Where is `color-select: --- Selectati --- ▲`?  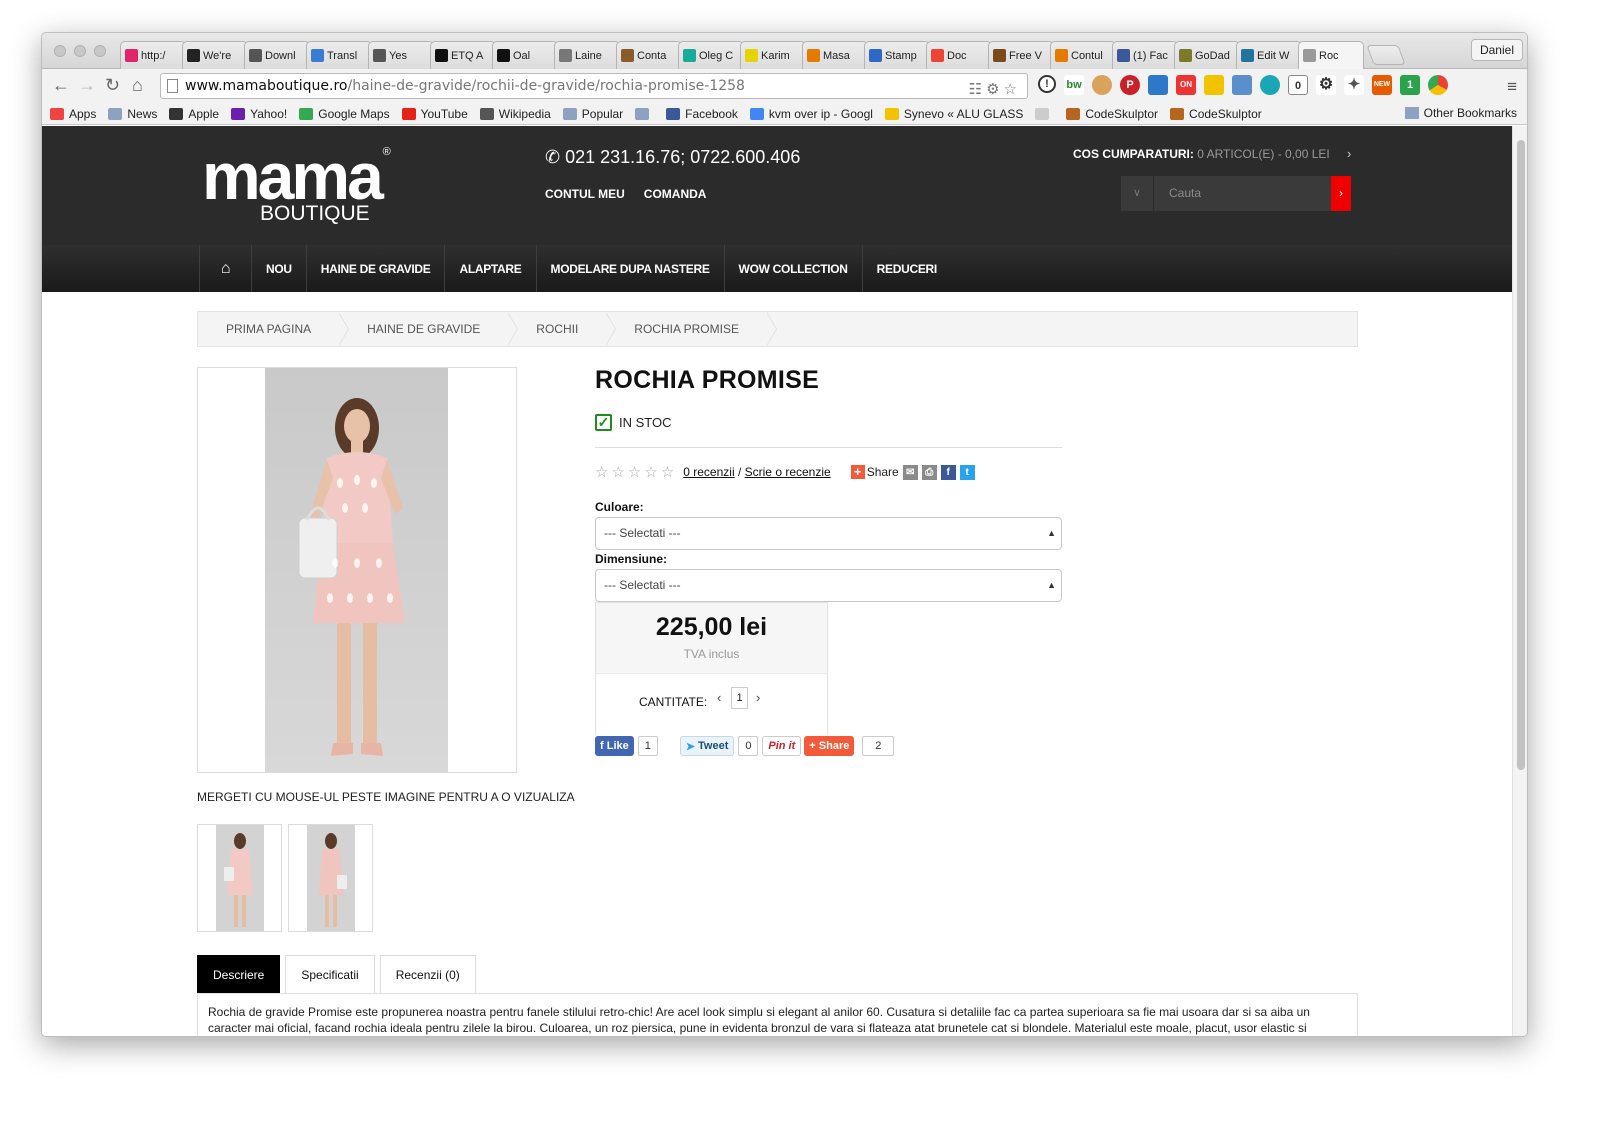
color-select: --- Selectati --- ▲ is located at coordinates (828, 533).